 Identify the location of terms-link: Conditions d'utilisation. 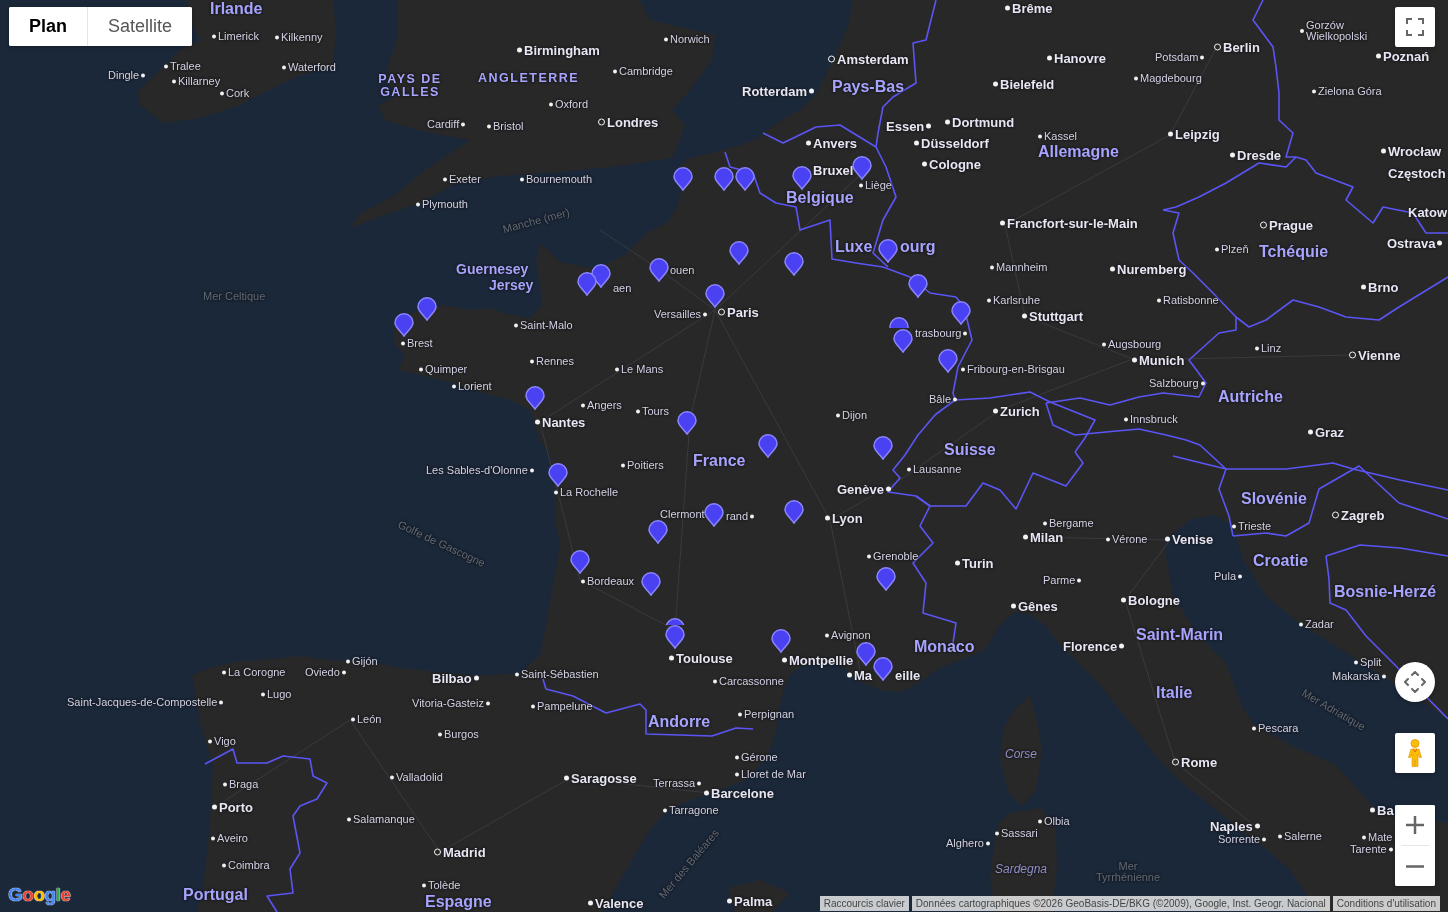
(1386, 903).